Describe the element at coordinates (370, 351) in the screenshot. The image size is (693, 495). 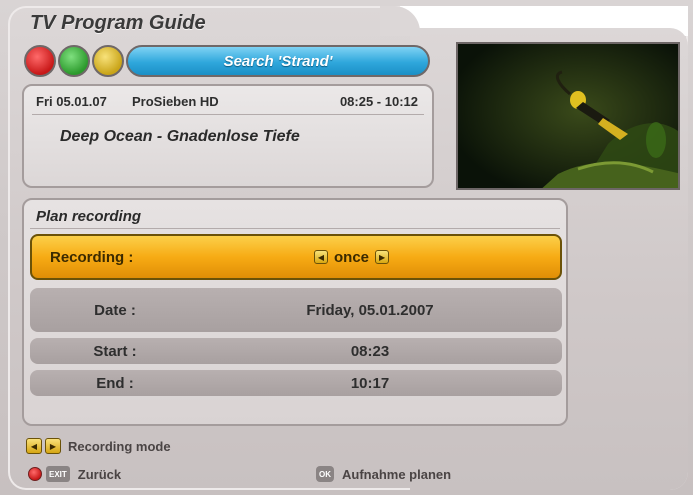
I see `start-value: 08:23` at that location.